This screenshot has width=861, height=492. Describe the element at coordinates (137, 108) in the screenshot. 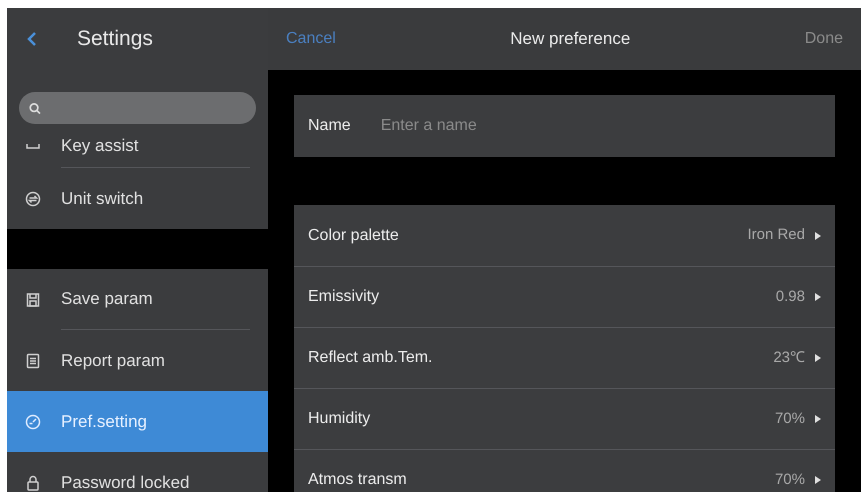

I see `search-field` at that location.